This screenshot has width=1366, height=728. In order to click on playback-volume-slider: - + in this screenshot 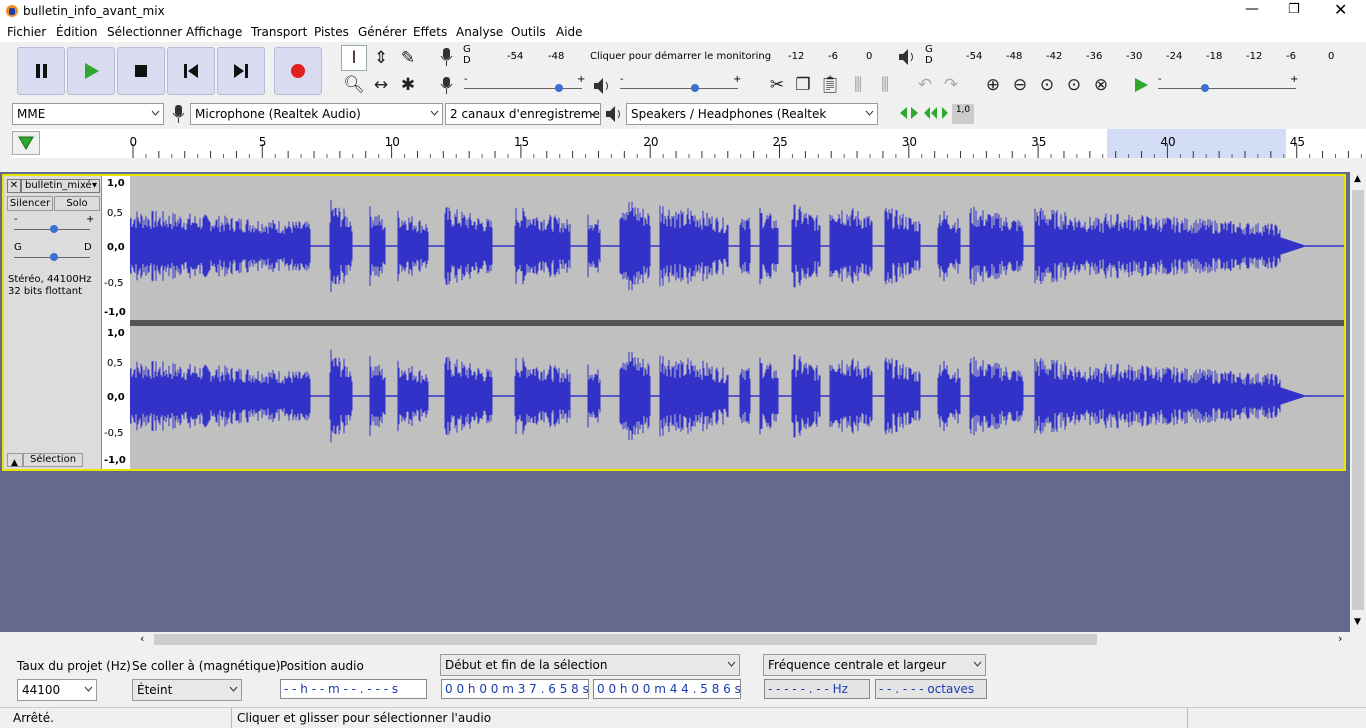, I will do `click(680, 84)`.